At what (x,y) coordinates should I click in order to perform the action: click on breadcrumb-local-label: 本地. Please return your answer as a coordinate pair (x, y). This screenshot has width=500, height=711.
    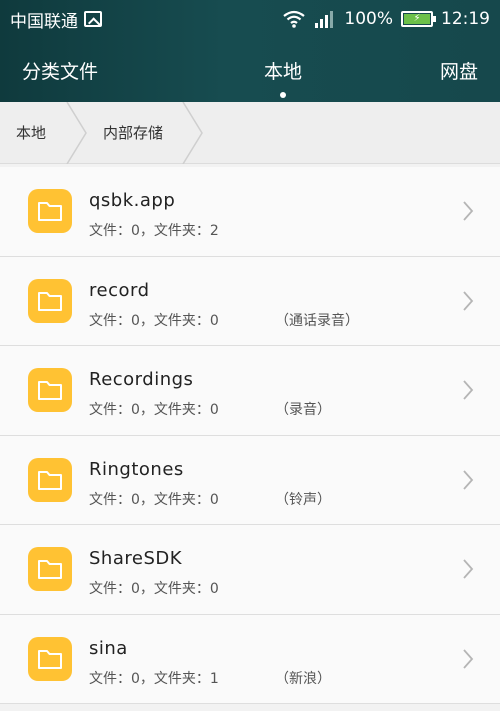
    Looking at the image, I should click on (31, 133).